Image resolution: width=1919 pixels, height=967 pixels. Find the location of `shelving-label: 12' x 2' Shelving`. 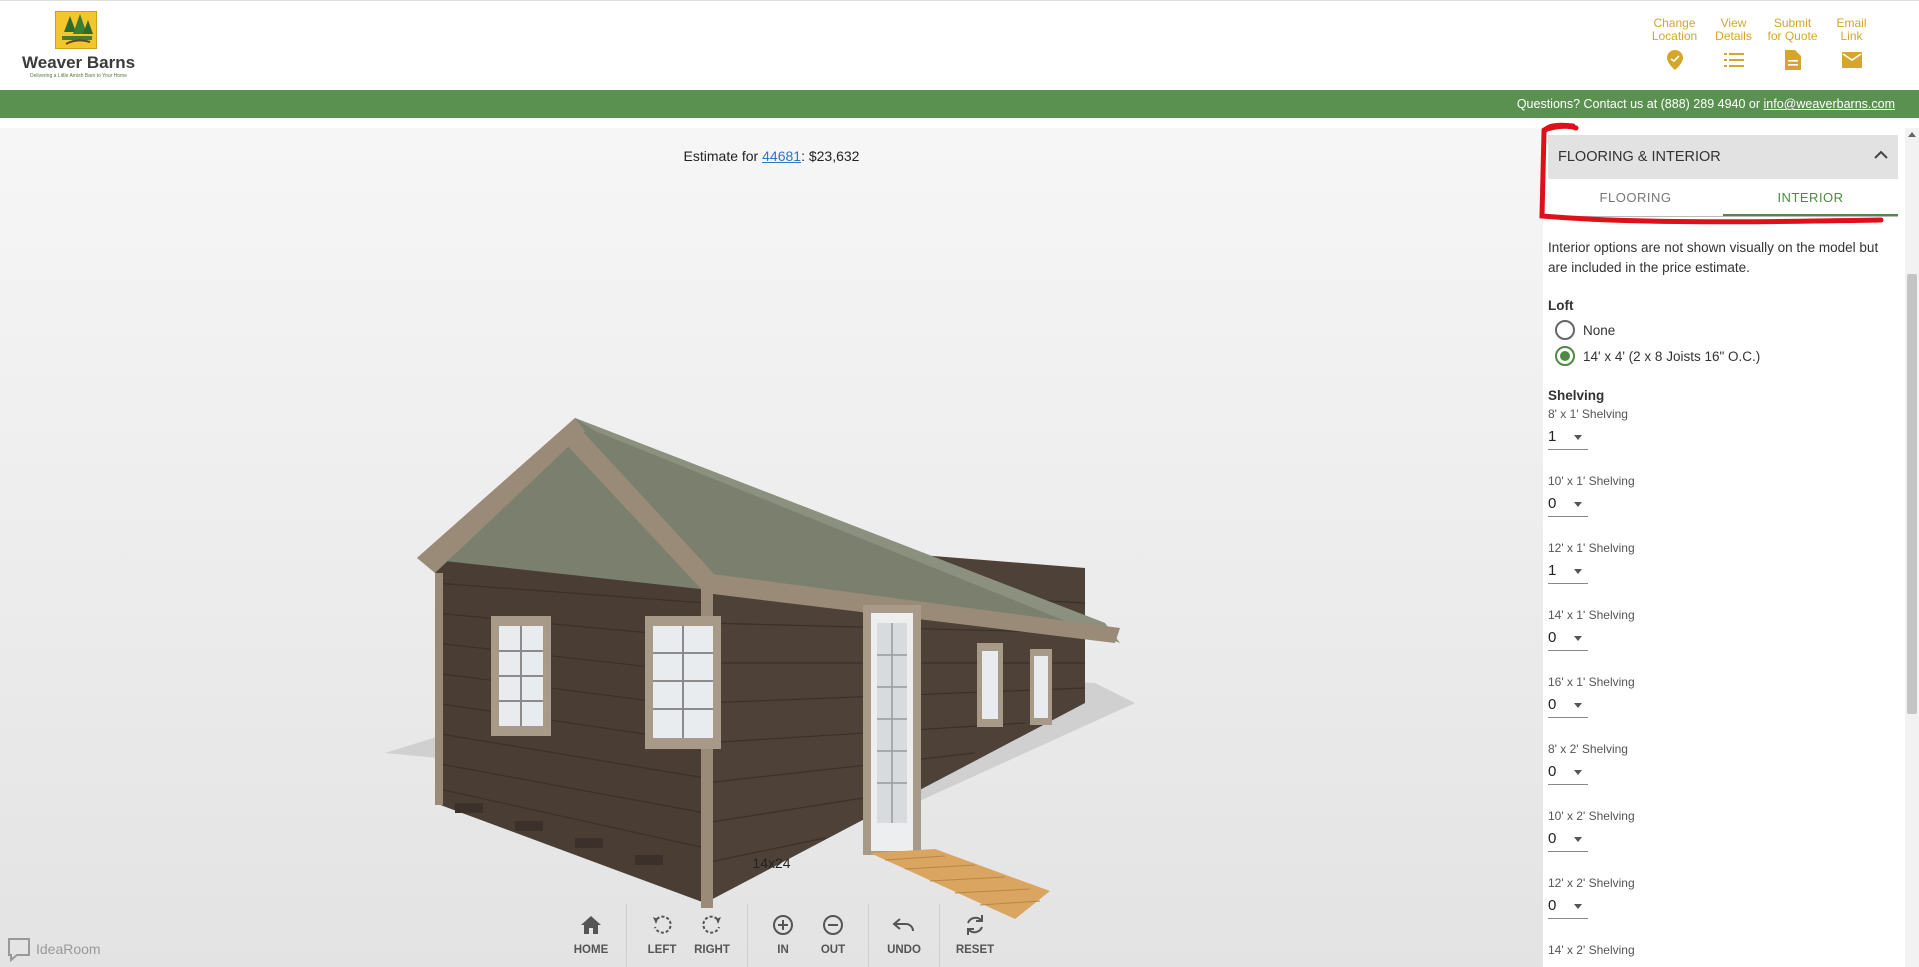

shelving-label: 12' x 2' Shelving is located at coordinates (1591, 883).